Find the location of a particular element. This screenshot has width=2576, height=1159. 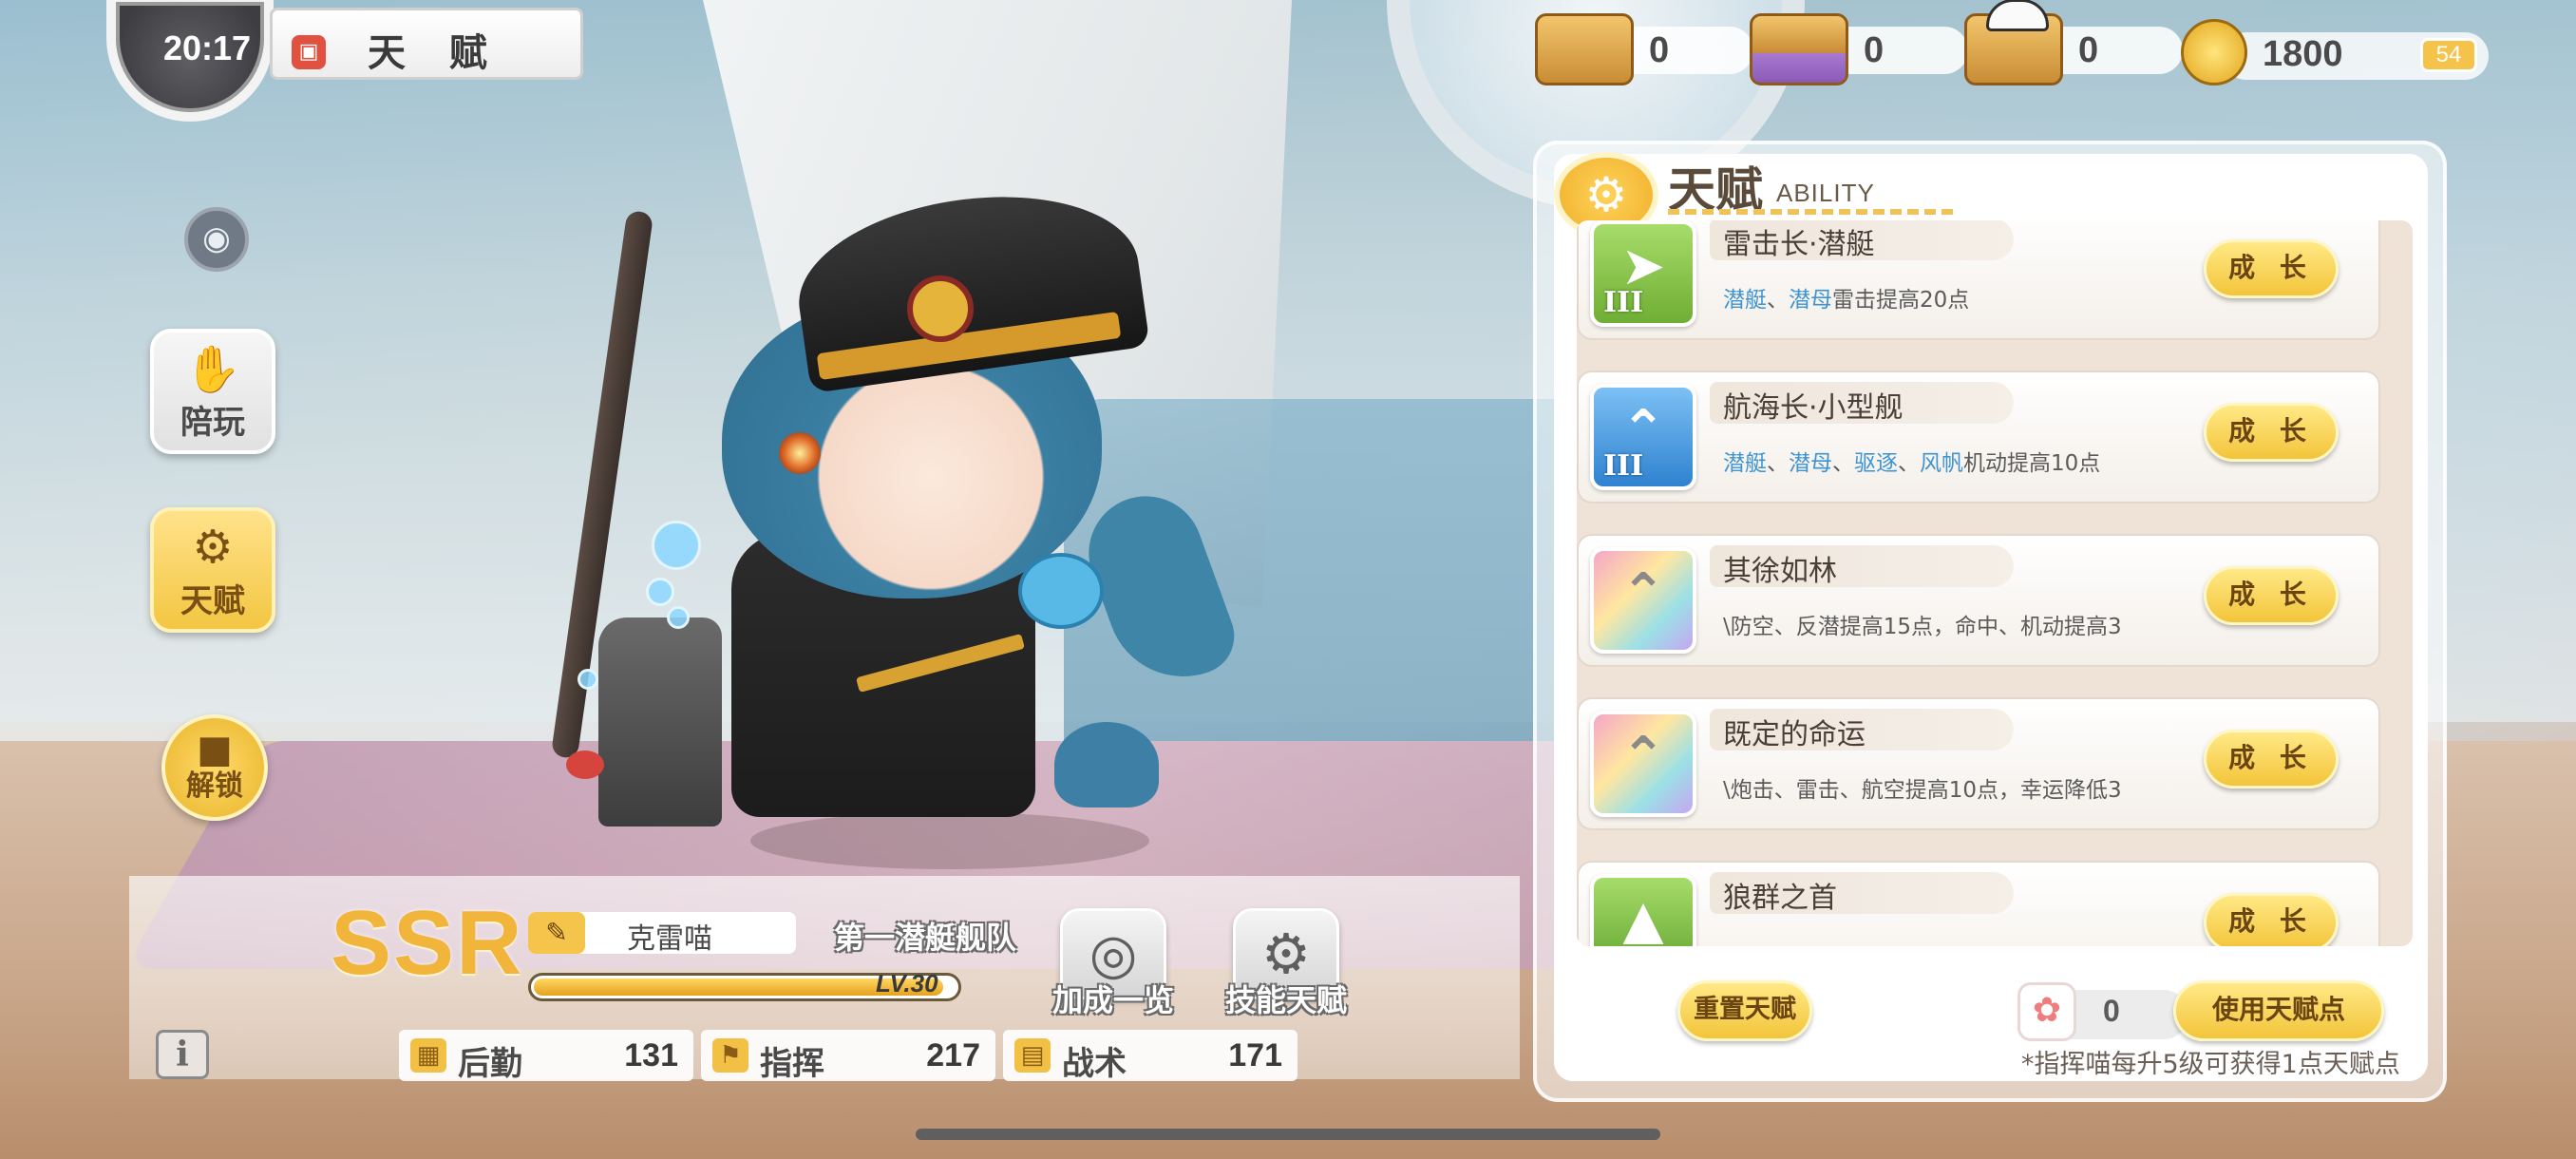

flag-icon: ⚑ is located at coordinates (730, 1055).